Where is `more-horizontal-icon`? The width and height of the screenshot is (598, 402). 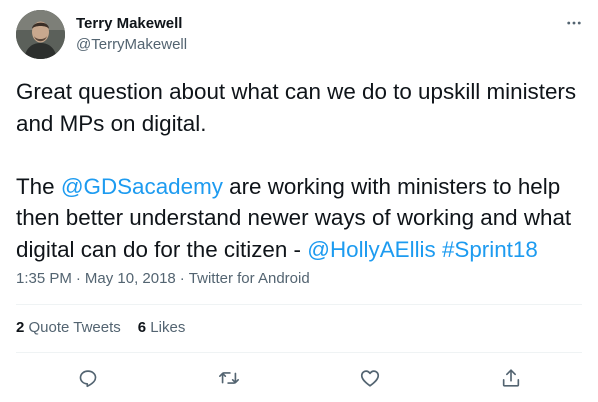 more-horizontal-icon is located at coordinates (574, 23).